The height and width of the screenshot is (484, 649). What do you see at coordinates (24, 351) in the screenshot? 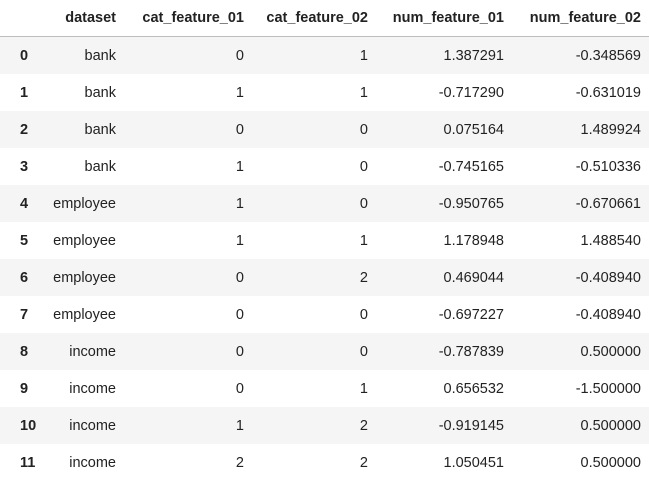
I see `row-index: 8` at bounding box center [24, 351].